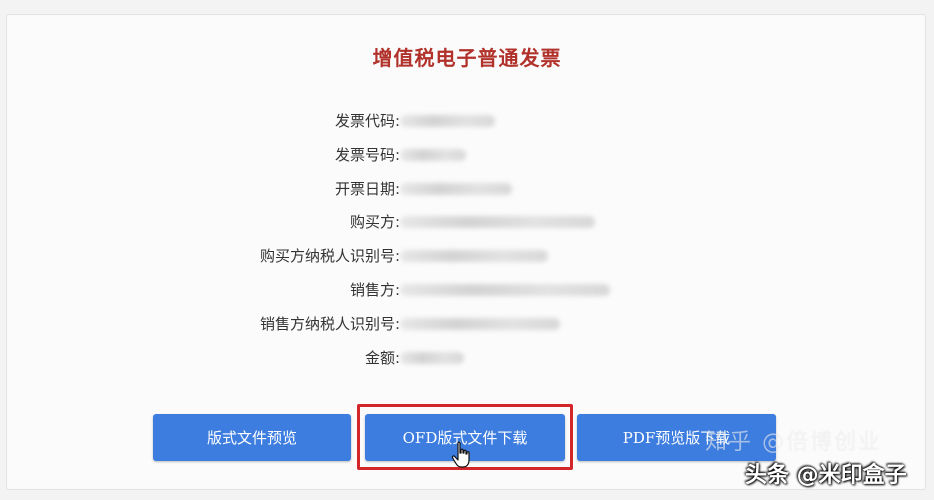 Image resolution: width=934 pixels, height=500 pixels. What do you see at coordinates (793, 442) in the screenshot?
I see `zhihu-watermark: 知乎 @倍博创业` at bounding box center [793, 442].